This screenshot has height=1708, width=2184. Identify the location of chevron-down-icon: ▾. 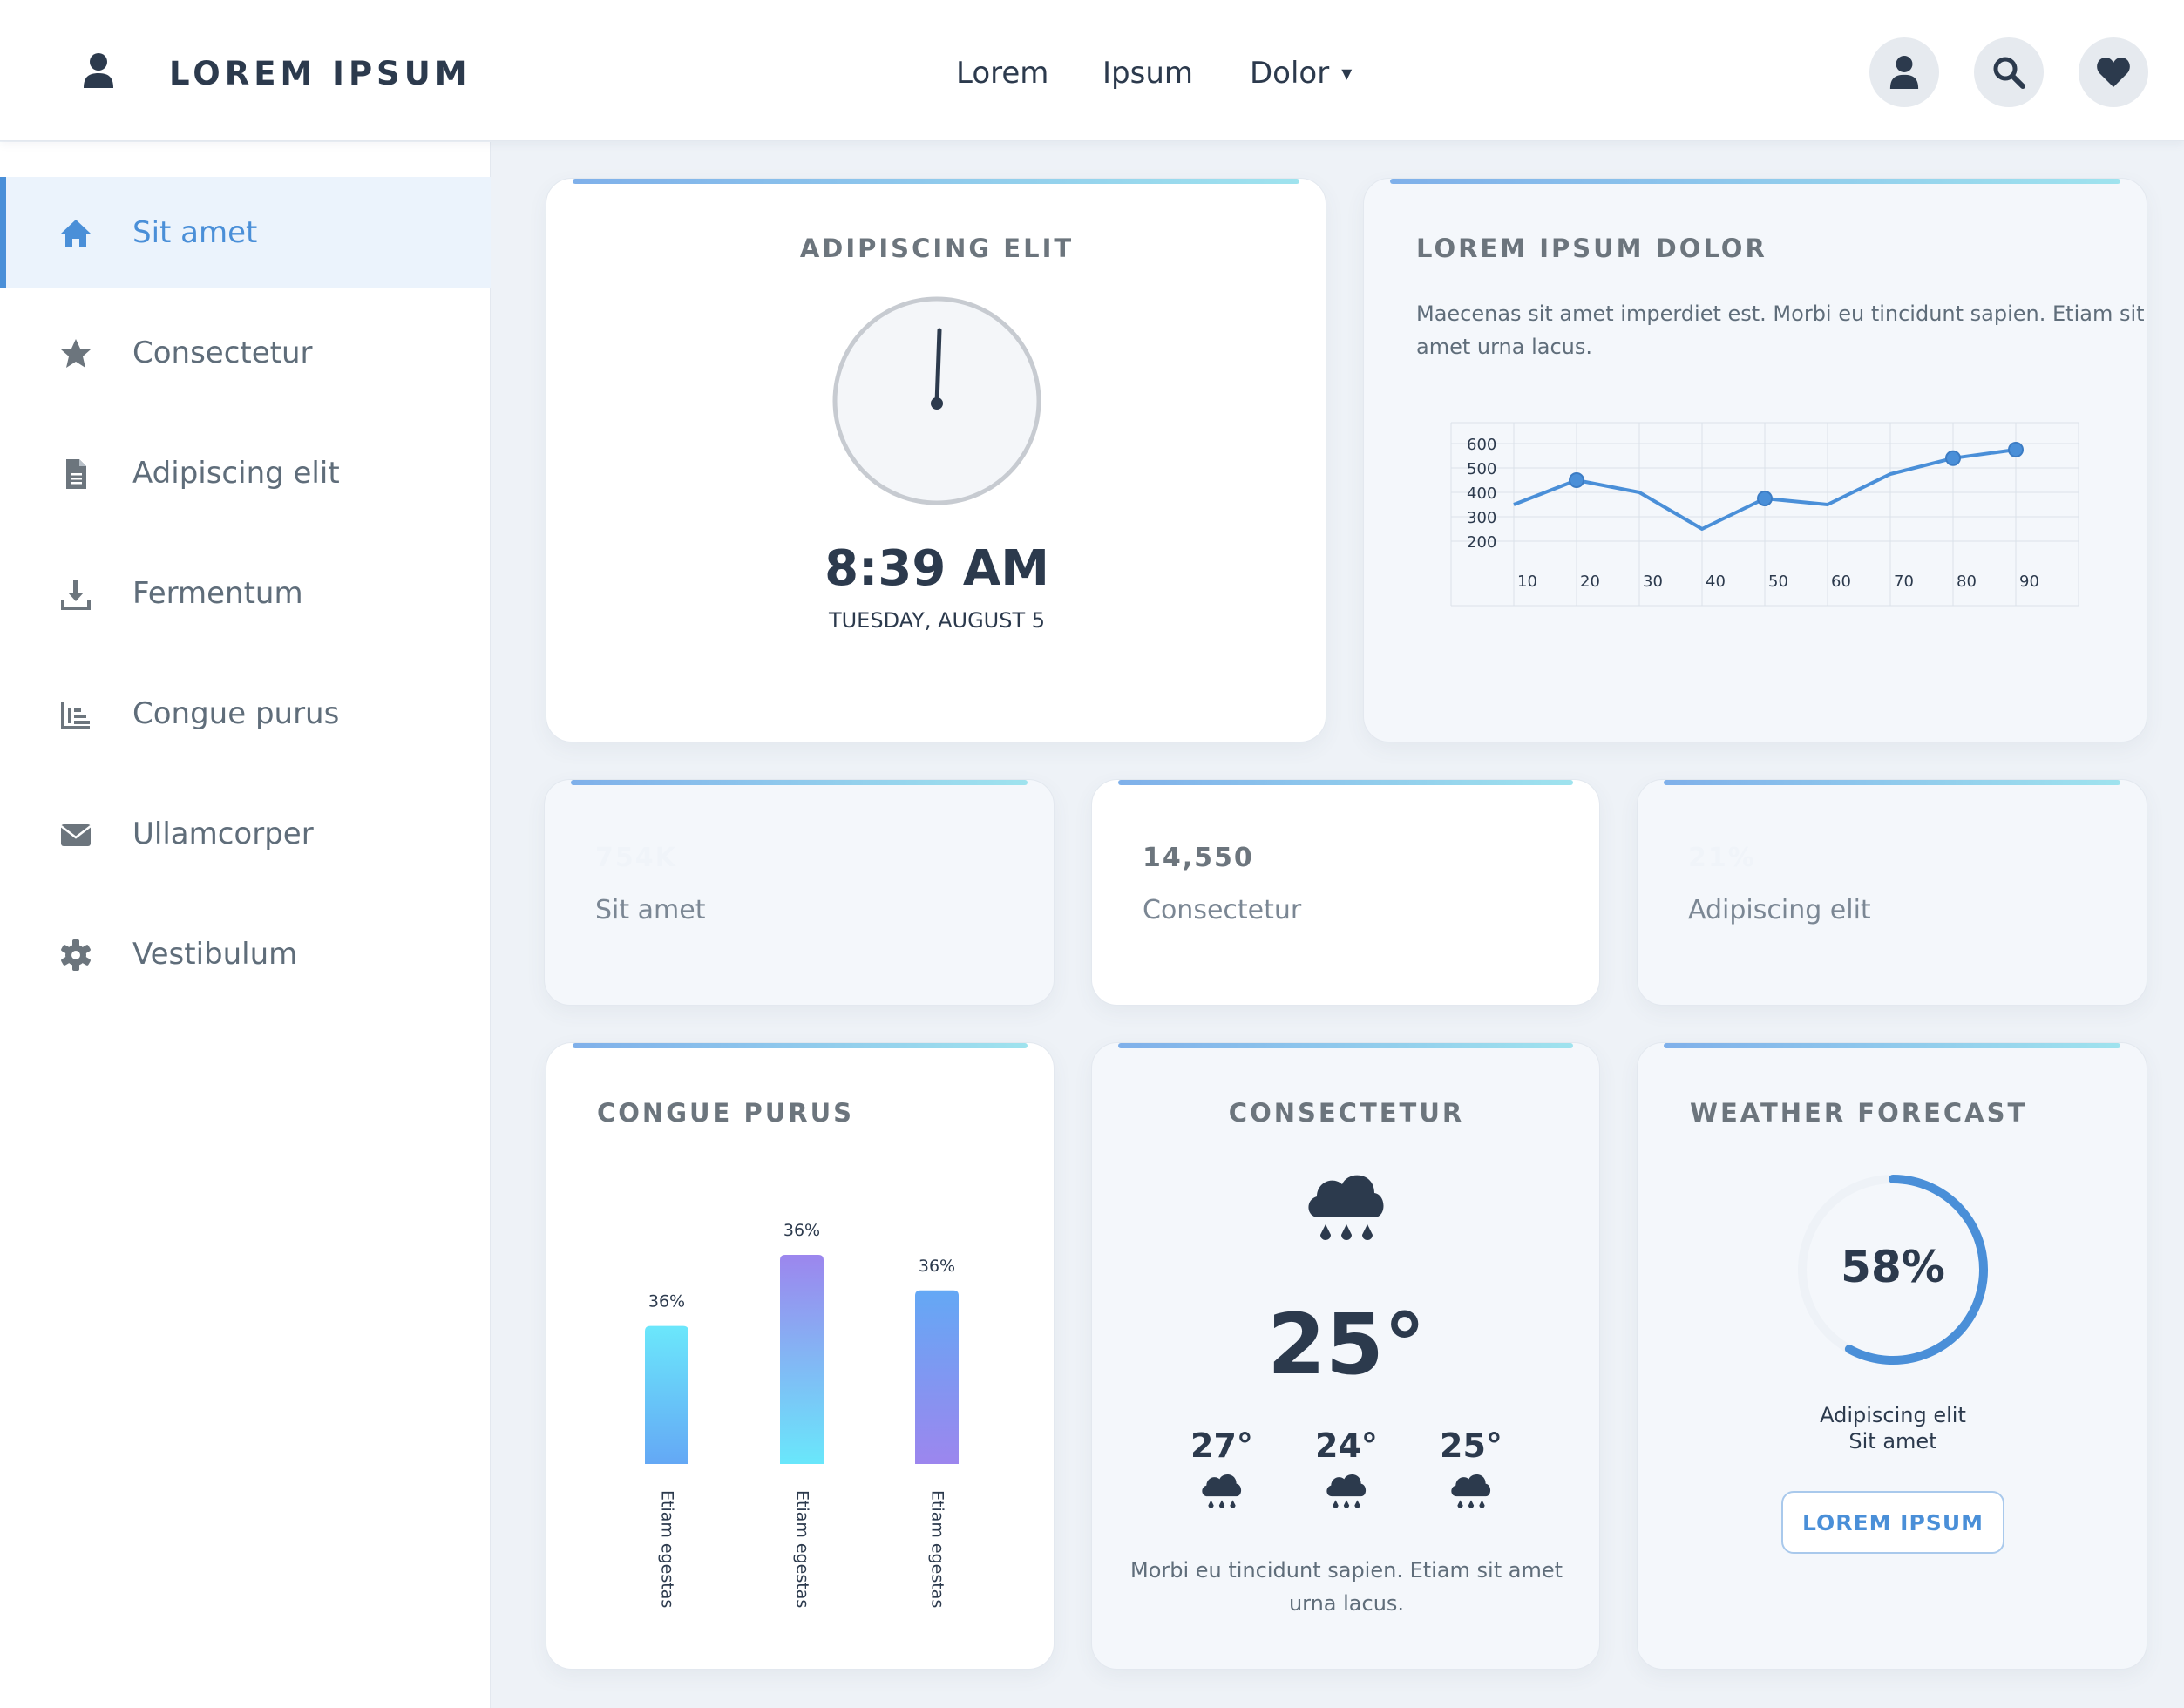
(1347, 73).